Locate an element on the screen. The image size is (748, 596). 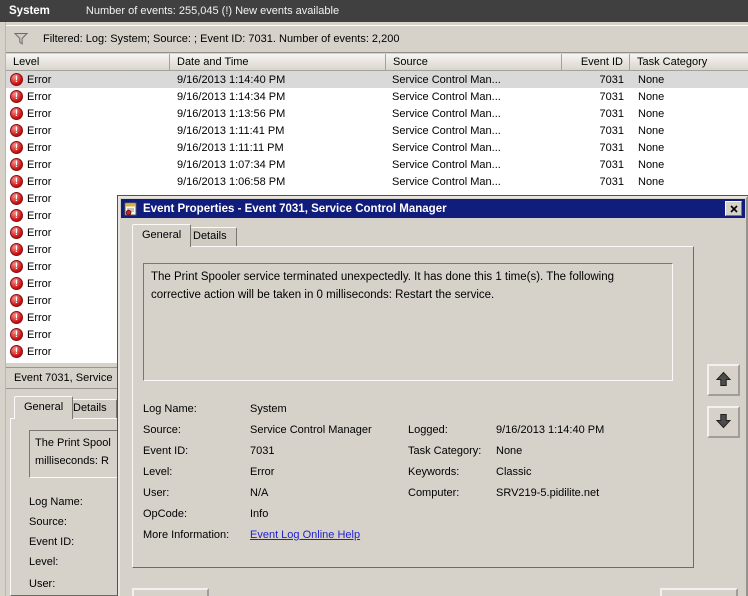
field-value: N/A is located at coordinates (259, 493).